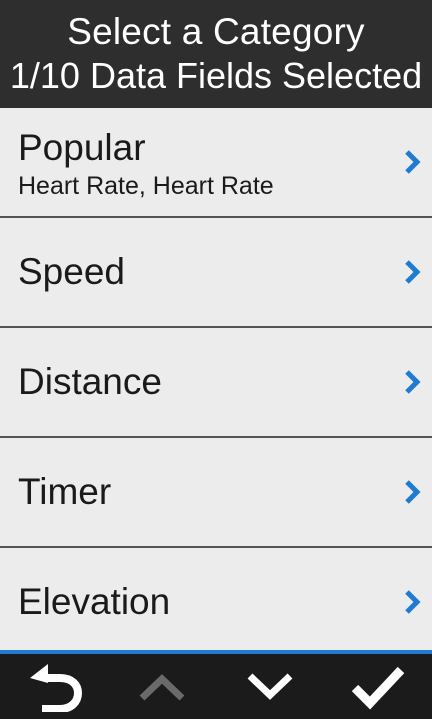 This screenshot has width=432, height=719. I want to click on confirm-button, so click(378, 686).